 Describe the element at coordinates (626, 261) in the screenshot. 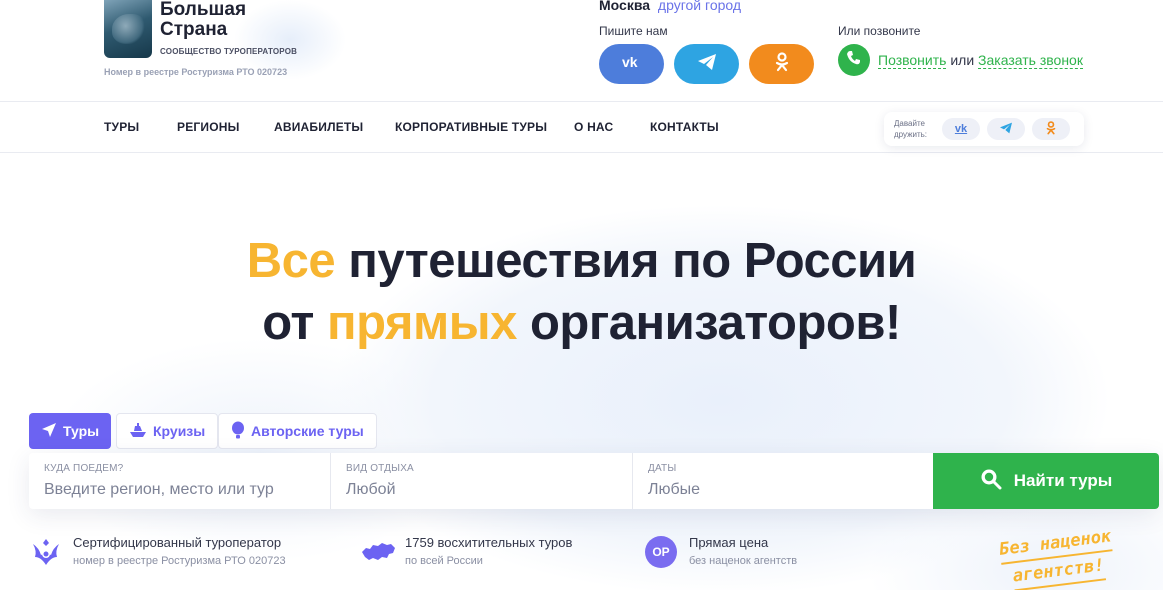

I see `hero-line-1-text: путешествия по России` at that location.